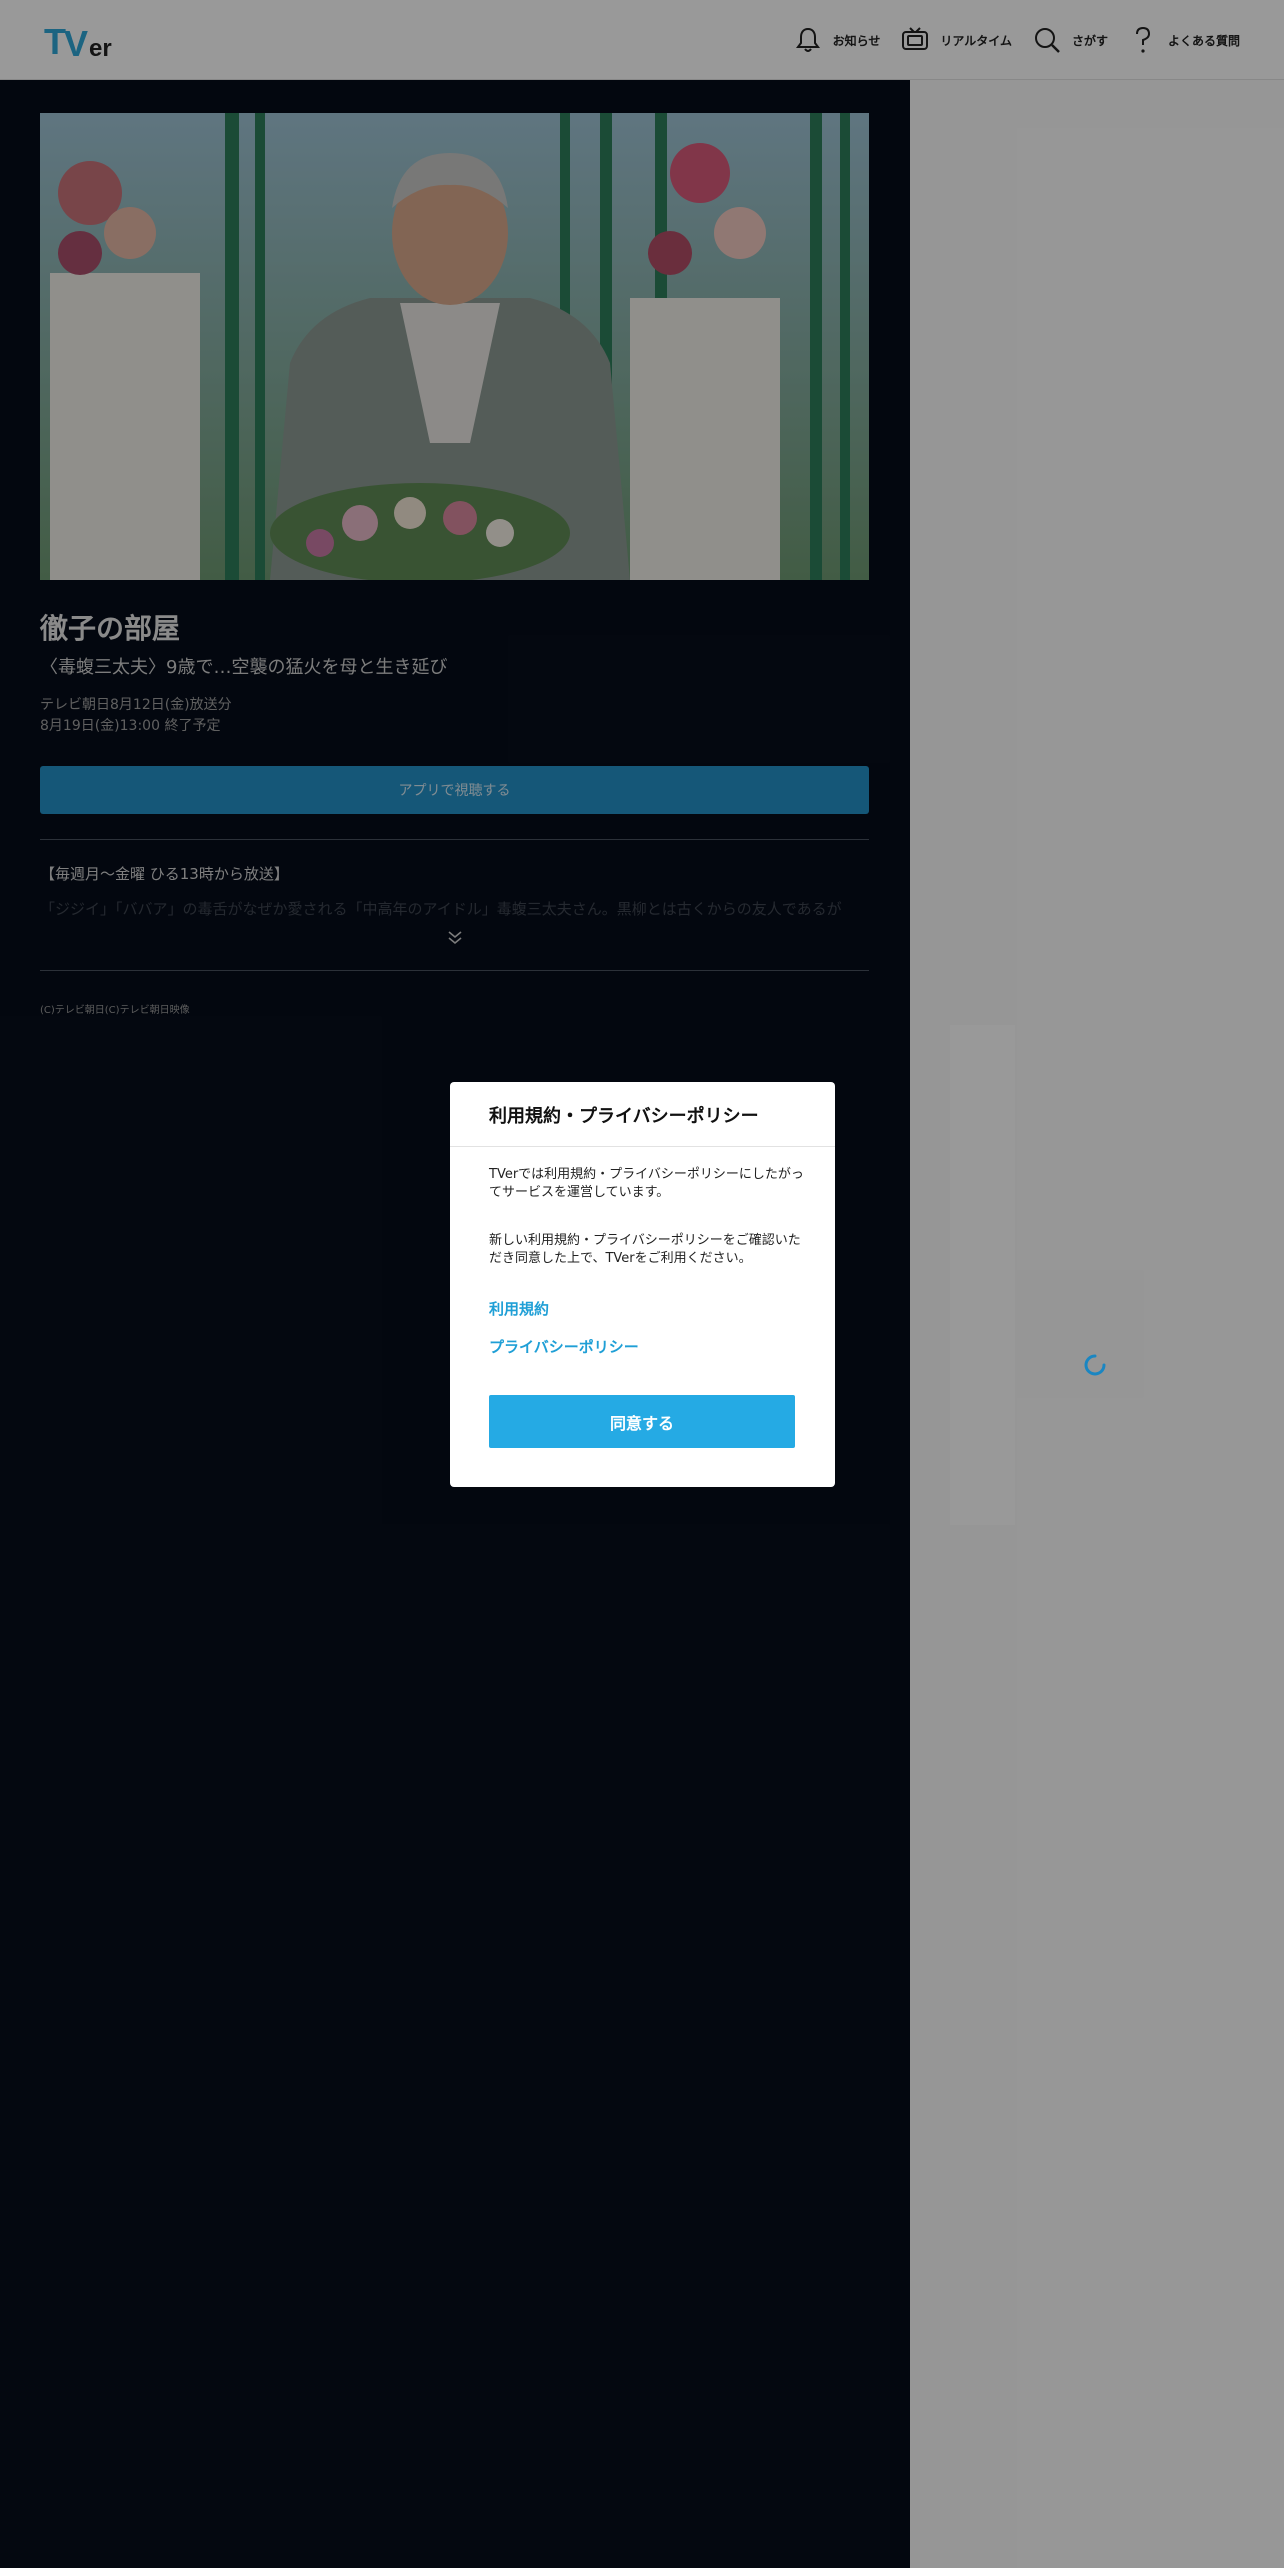 Image resolution: width=1284 pixels, height=2568 pixels. What do you see at coordinates (519, 1308) in the screenshot?
I see `terms-link: 利用規約` at bounding box center [519, 1308].